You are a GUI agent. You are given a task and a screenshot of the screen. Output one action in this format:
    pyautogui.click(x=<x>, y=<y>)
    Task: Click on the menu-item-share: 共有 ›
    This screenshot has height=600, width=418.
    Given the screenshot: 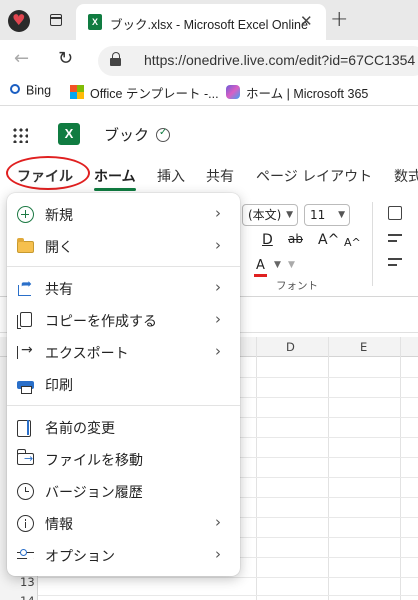 What is the action you would take?
    pyautogui.click(x=123, y=288)
    